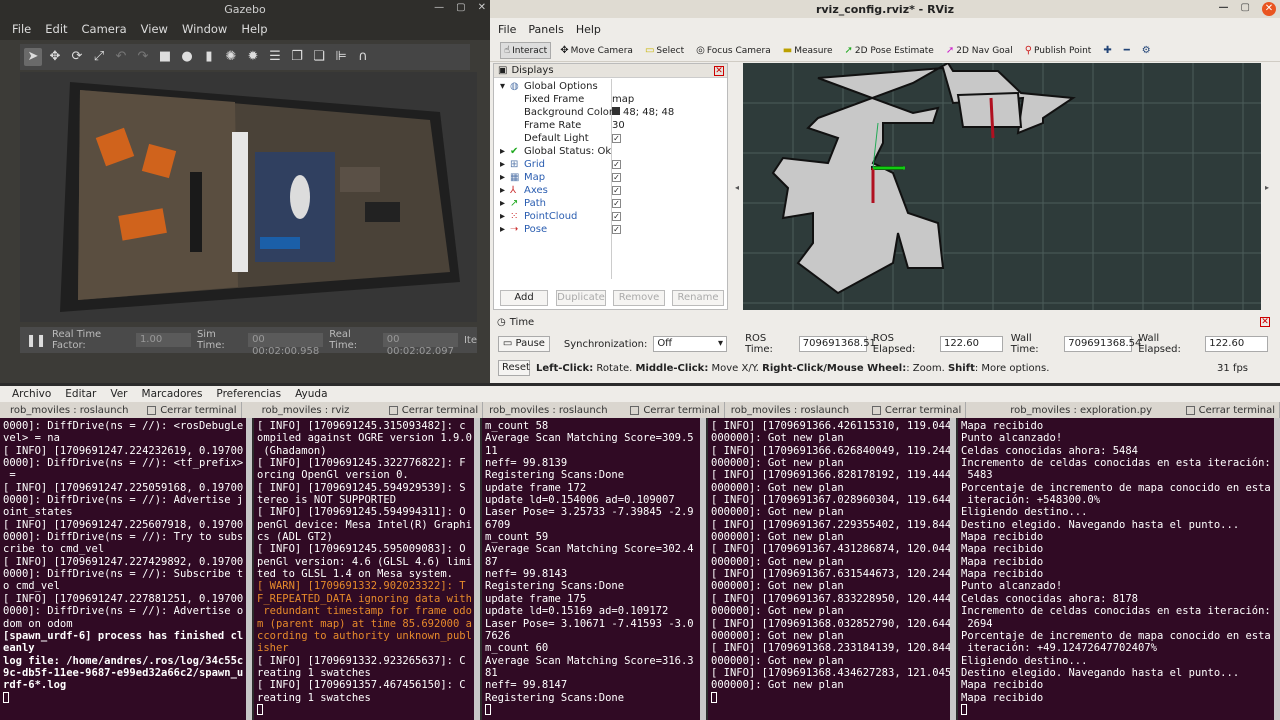 The height and width of the screenshot is (720, 1280). What do you see at coordinates (55, 57) in the screenshot?
I see `translate-icon: ✥` at bounding box center [55, 57].